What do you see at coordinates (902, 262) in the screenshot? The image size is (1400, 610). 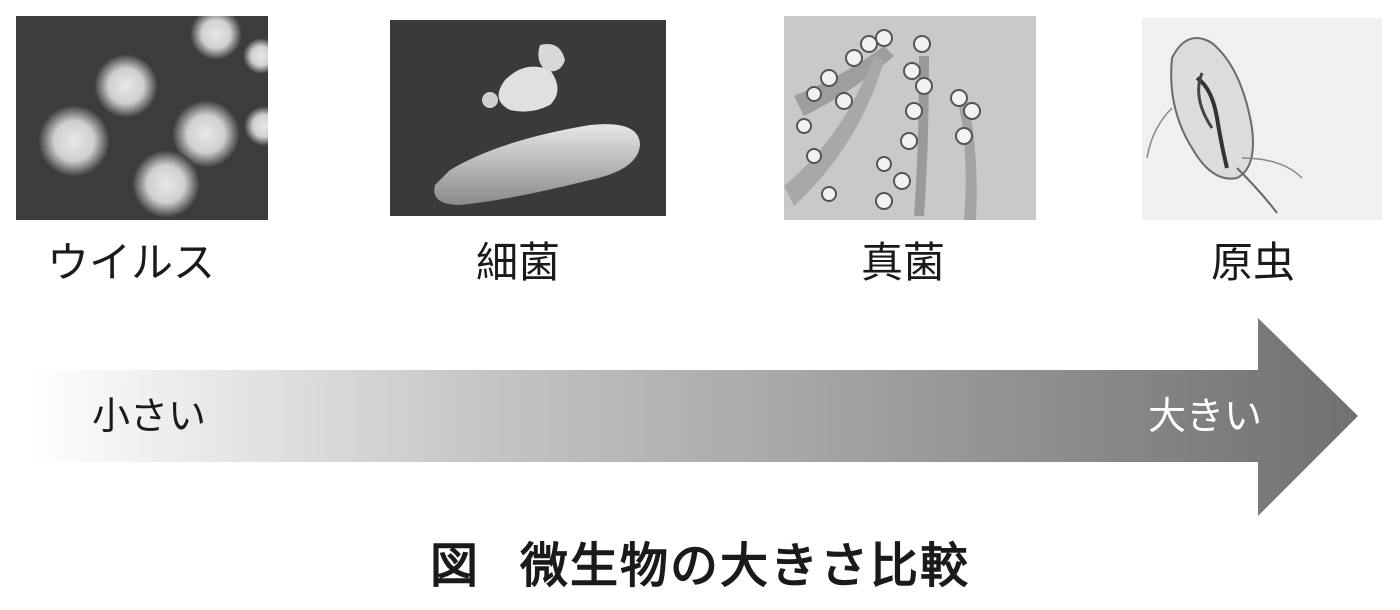 I see `fungi-label: 真菌` at bounding box center [902, 262].